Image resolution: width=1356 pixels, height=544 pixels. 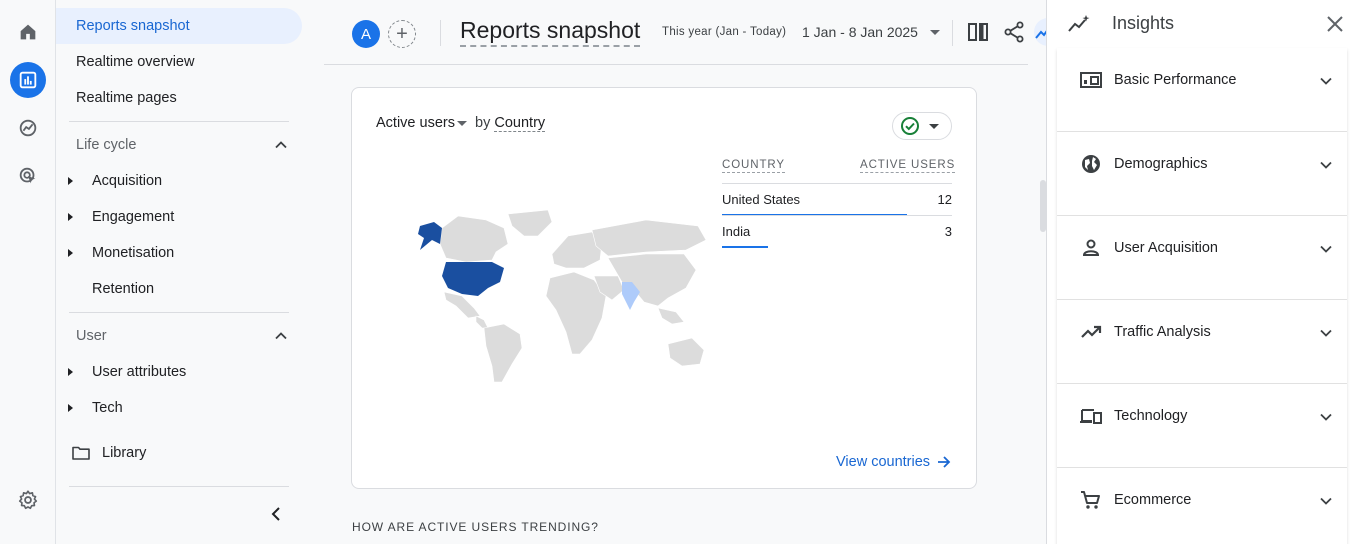 I want to click on trending-up-icon, so click(x=1091, y=331).